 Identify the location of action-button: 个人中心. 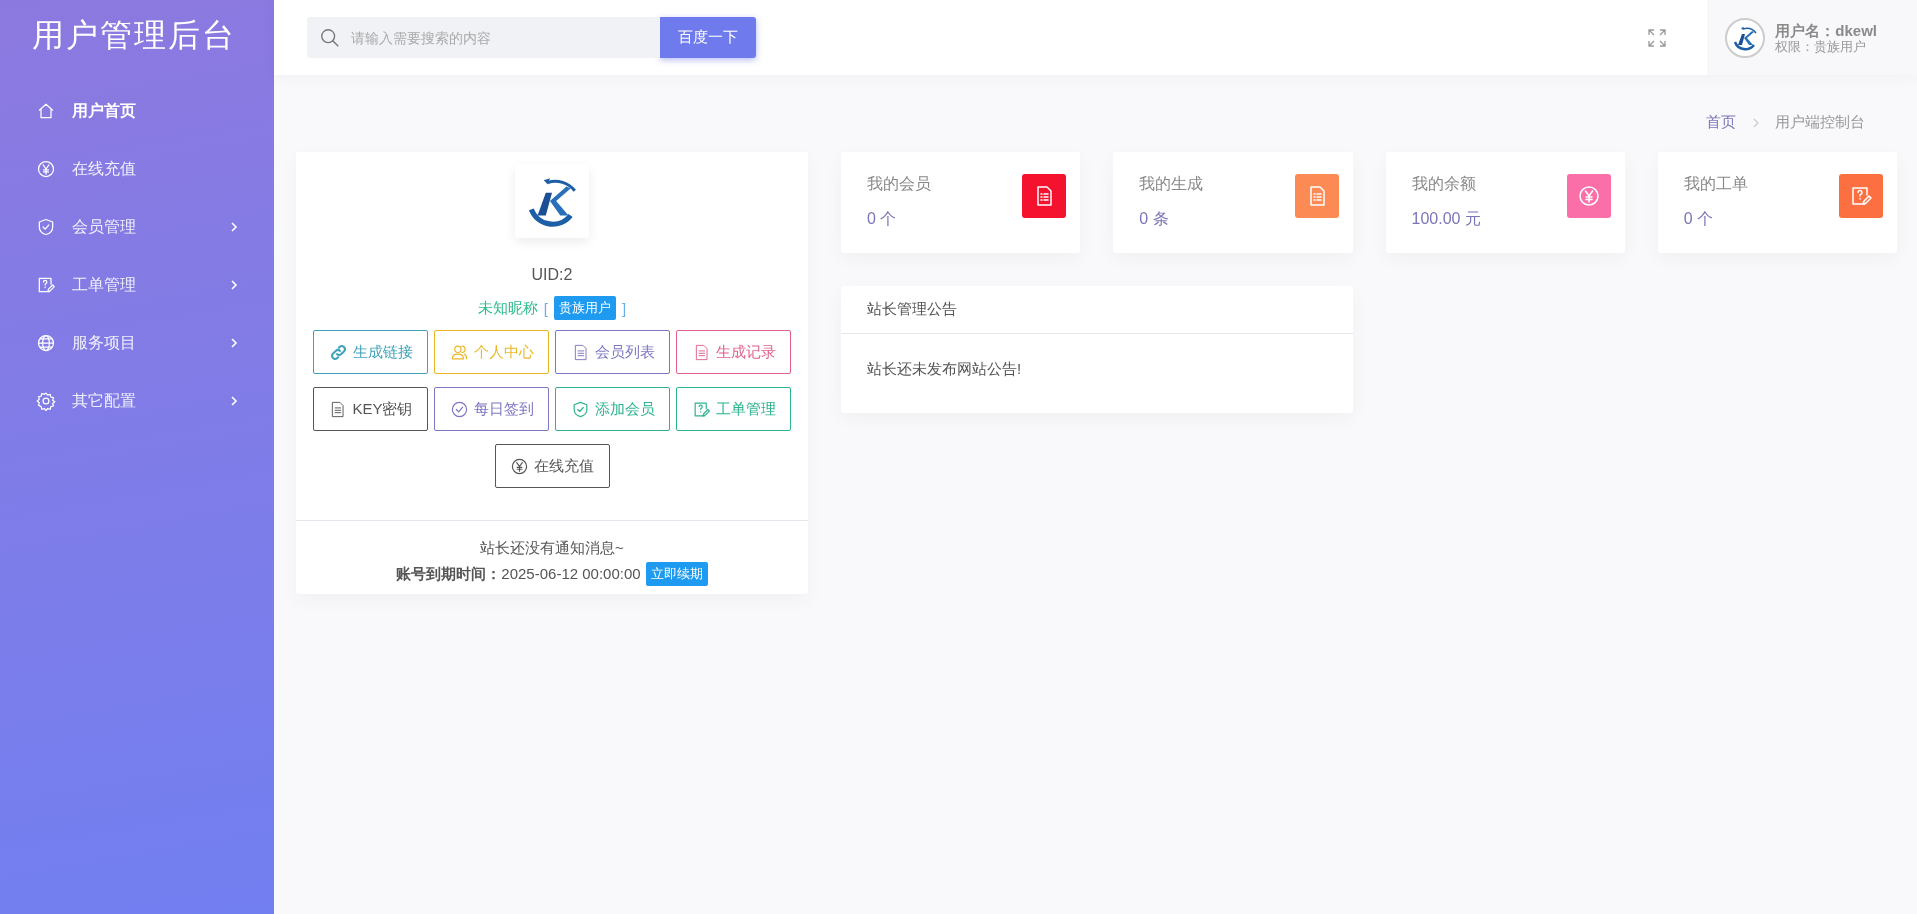
(491, 352).